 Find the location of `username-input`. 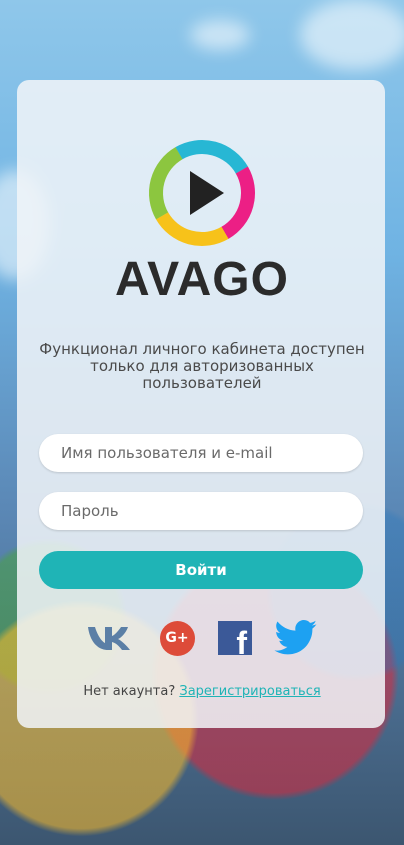

username-input is located at coordinates (201, 453).